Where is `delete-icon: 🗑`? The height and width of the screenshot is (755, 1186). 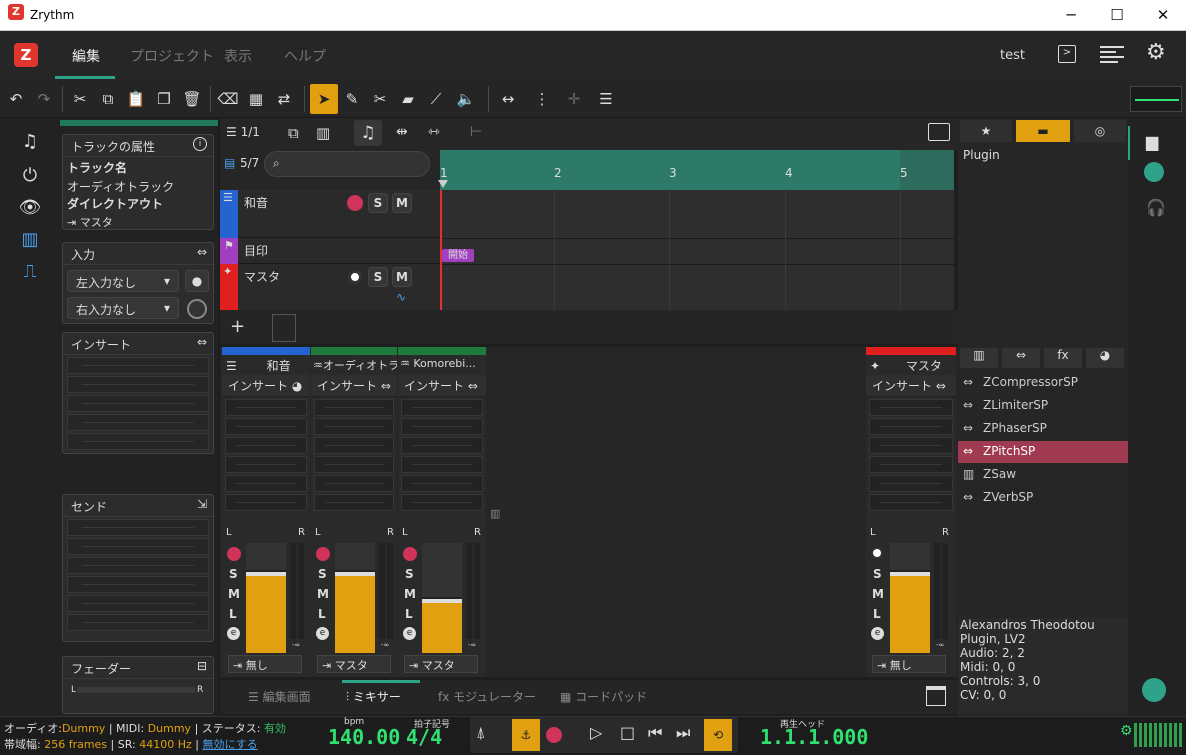
delete-icon: 🗑 is located at coordinates (192, 99).